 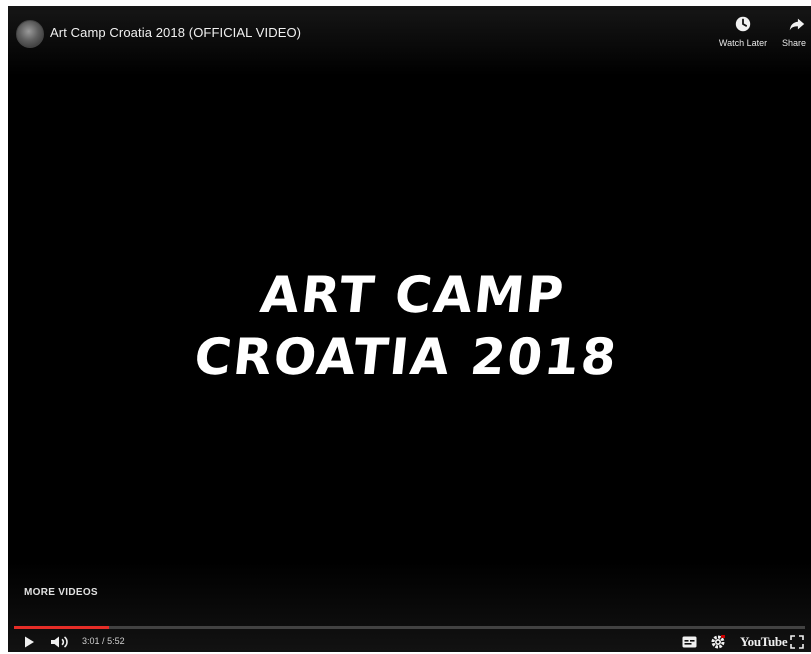 I want to click on subtitles-icon, so click(x=689, y=642).